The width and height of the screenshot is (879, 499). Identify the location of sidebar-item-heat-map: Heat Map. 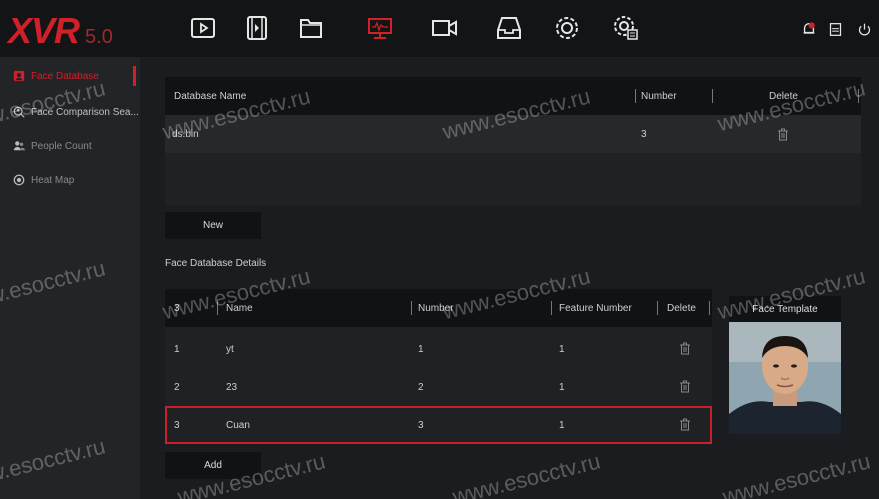
(70, 180).